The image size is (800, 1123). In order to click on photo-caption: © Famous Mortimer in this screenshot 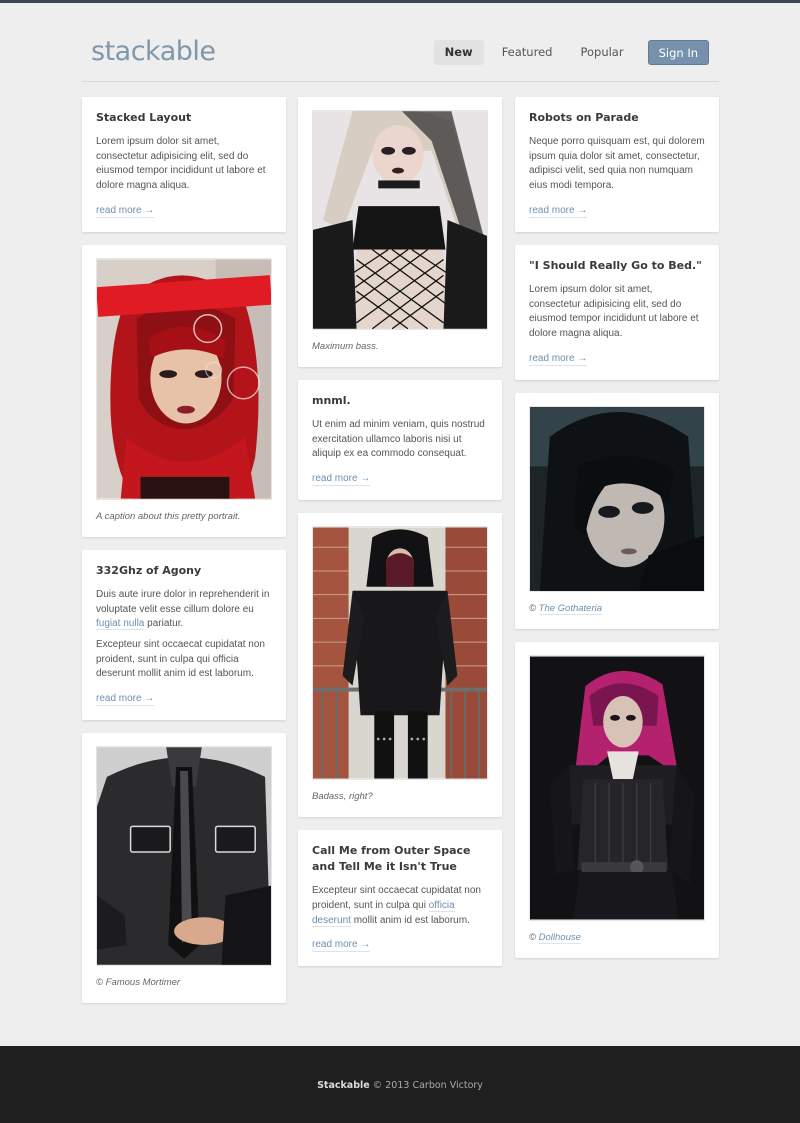, I will do `click(138, 983)`.